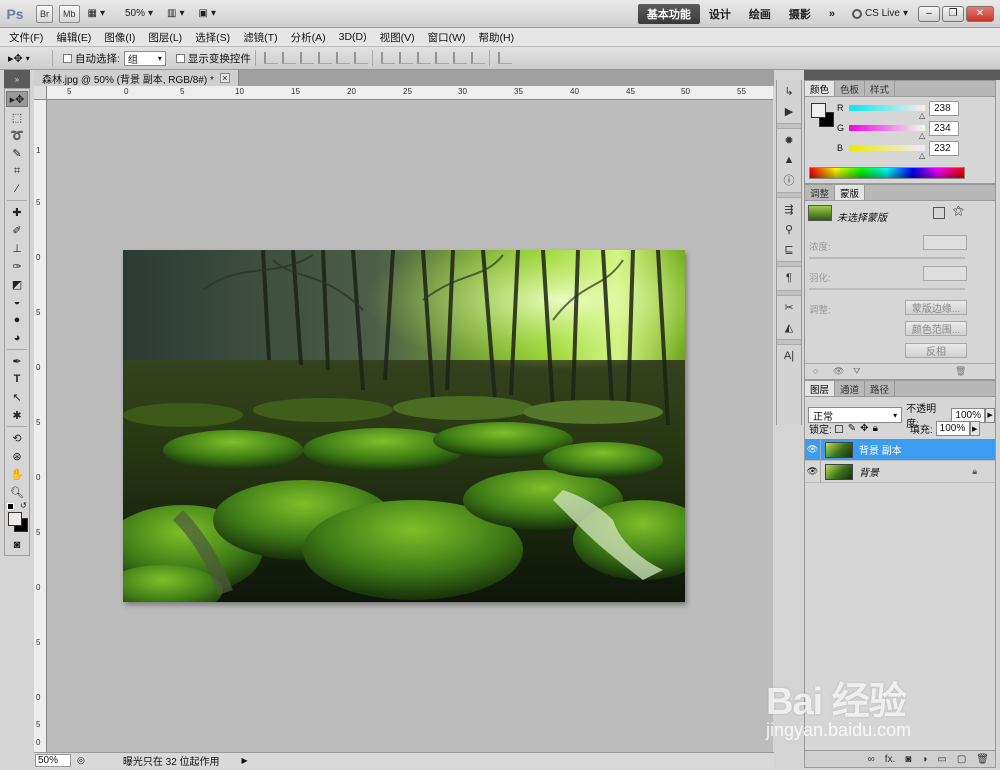 Image resolution: width=1000 pixels, height=770 pixels. Describe the element at coordinates (91, 58) in the screenshot. I see `auto-select-checkbox: 自动选择:` at that location.